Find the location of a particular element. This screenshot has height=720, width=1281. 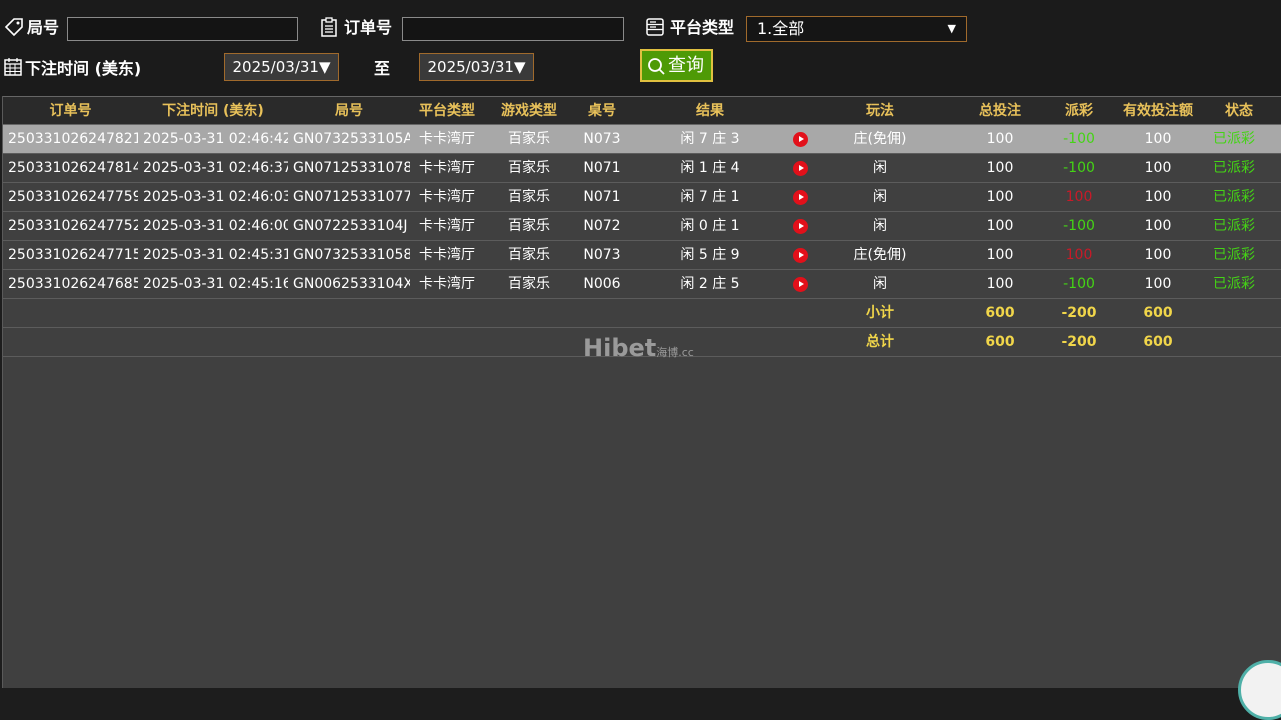

chevron-down-icon: ▼ is located at coordinates (951, 28).